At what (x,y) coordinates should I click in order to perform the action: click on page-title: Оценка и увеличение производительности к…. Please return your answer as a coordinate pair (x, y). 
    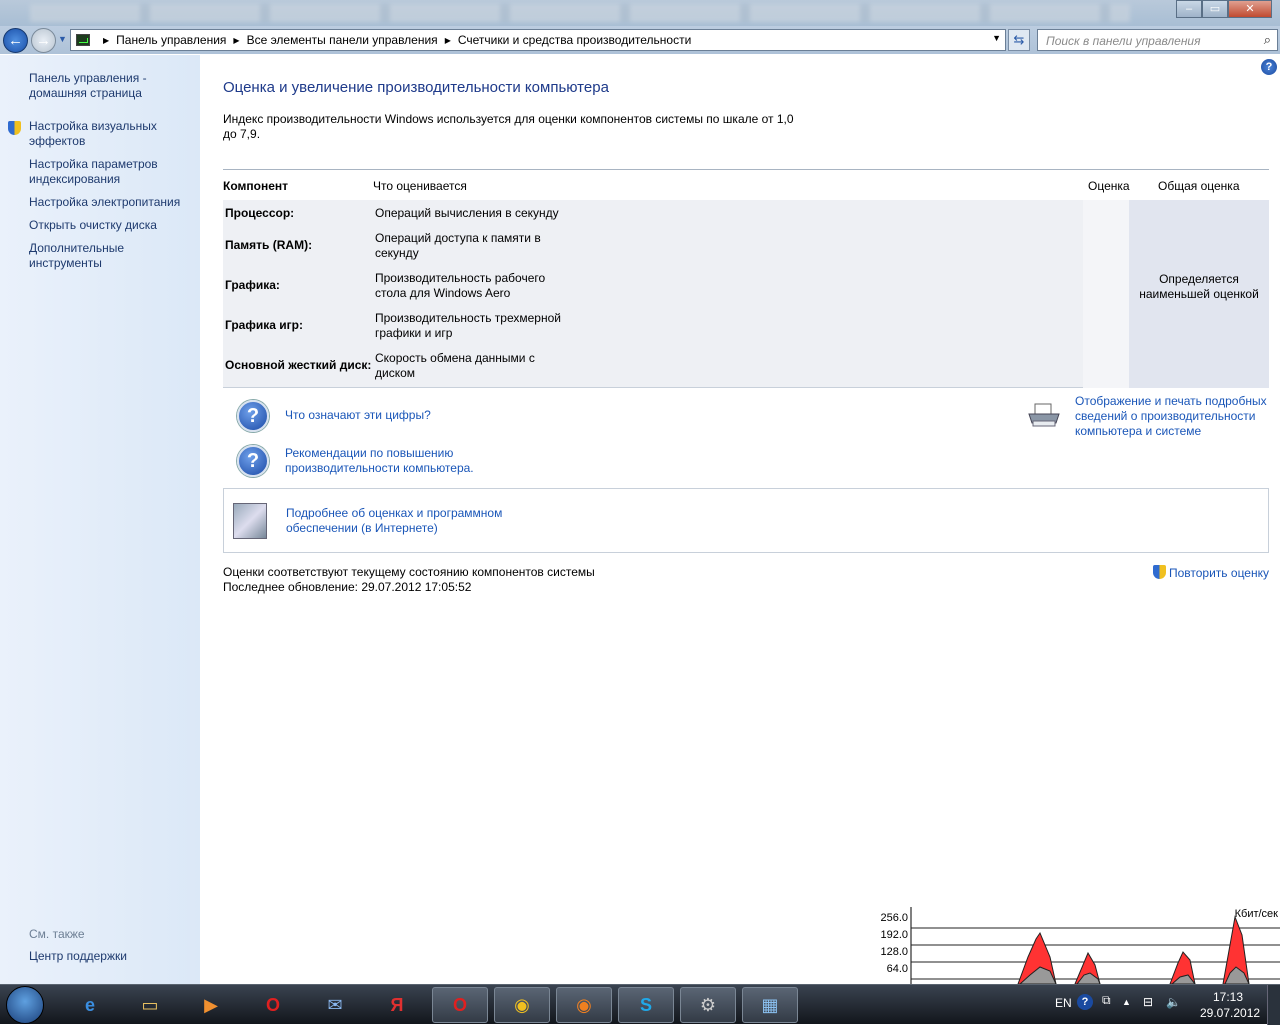
    Looking at the image, I should click on (416, 87).